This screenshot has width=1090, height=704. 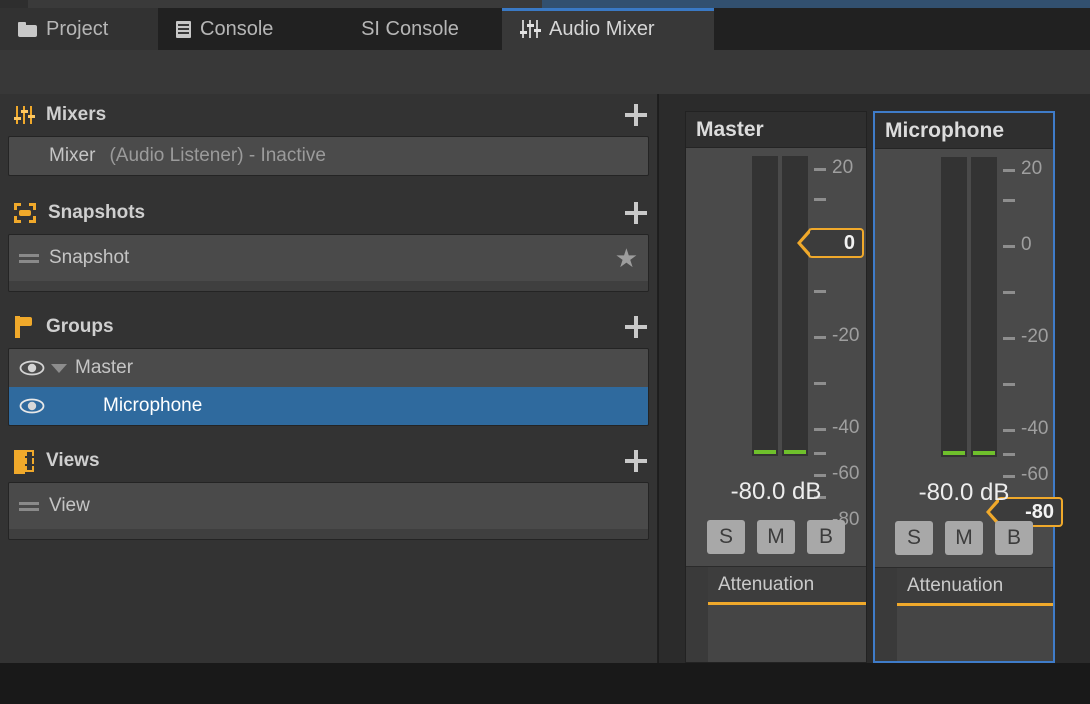 What do you see at coordinates (24, 462) in the screenshot?
I see `views-icon` at bounding box center [24, 462].